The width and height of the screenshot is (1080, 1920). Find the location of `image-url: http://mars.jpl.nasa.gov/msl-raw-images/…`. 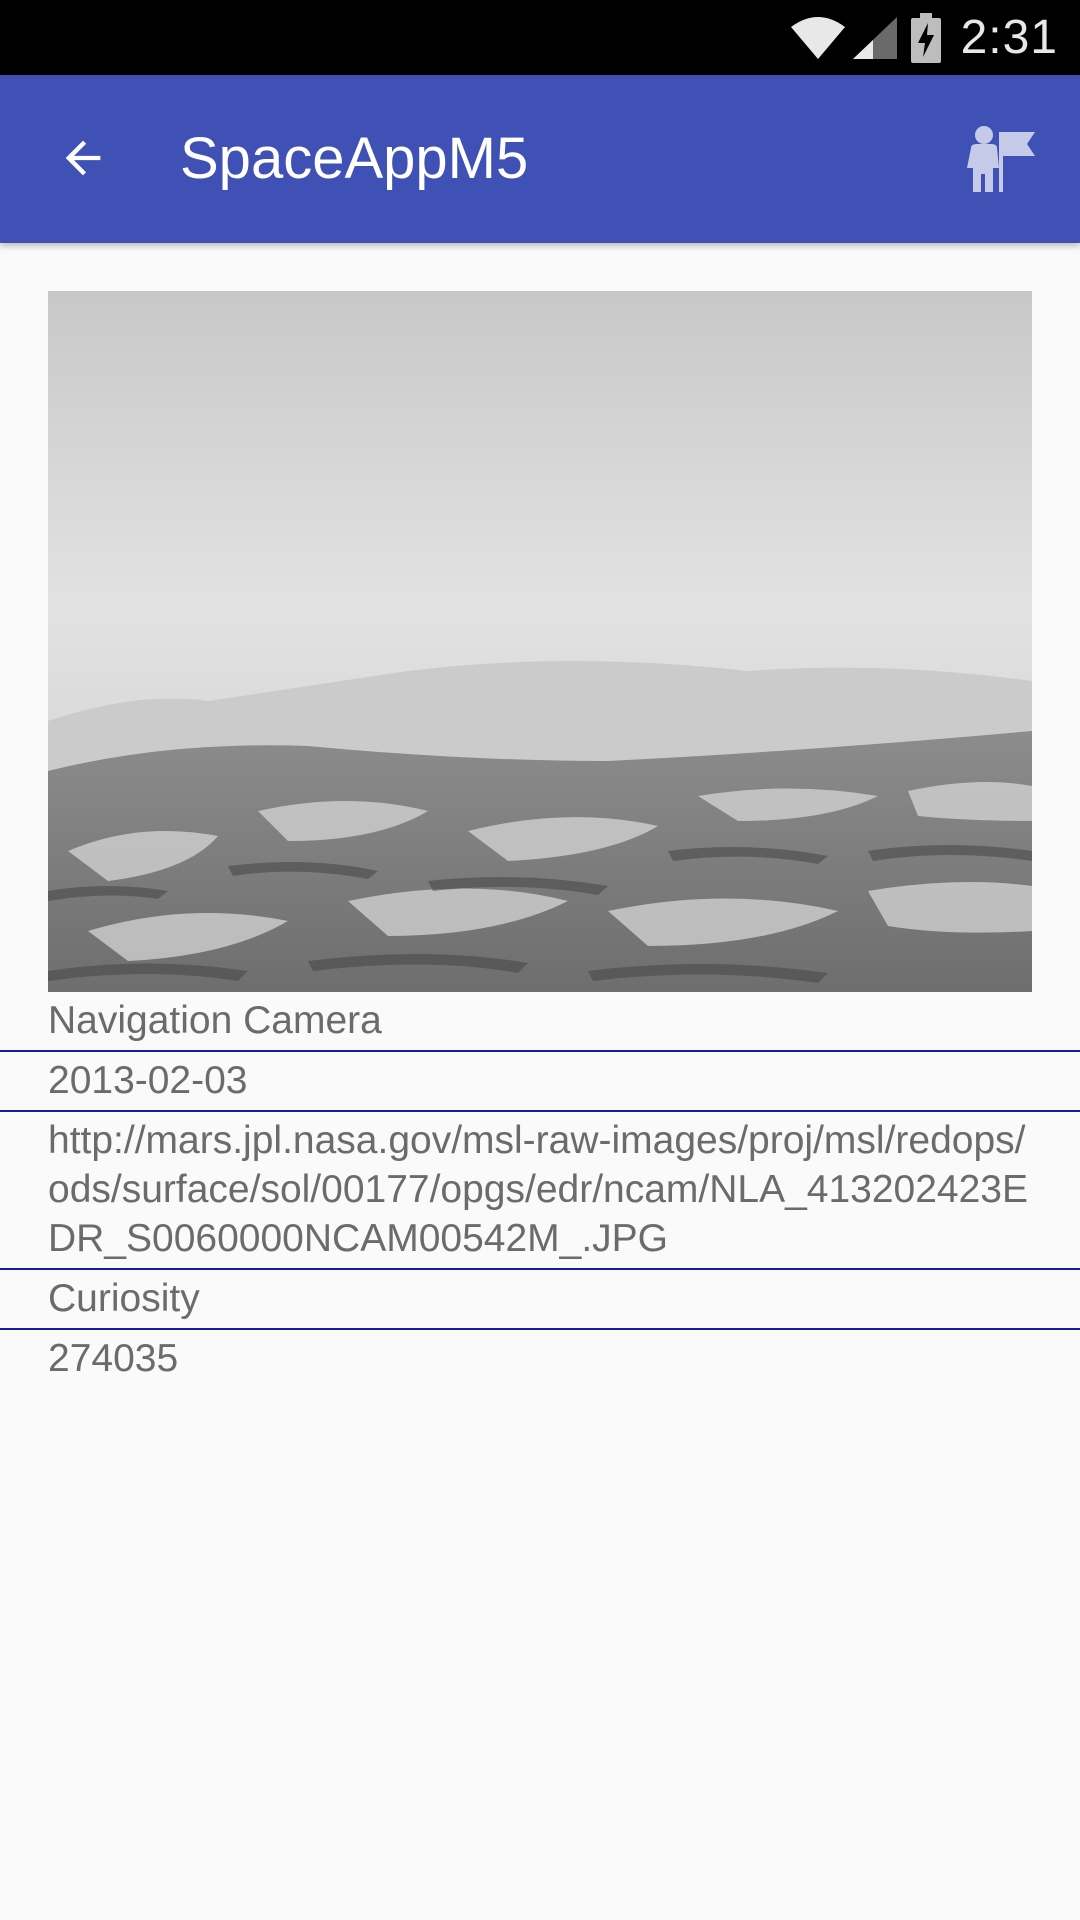

image-url: http://mars.jpl.nasa.gov/msl-raw-images/… is located at coordinates (538, 1189).